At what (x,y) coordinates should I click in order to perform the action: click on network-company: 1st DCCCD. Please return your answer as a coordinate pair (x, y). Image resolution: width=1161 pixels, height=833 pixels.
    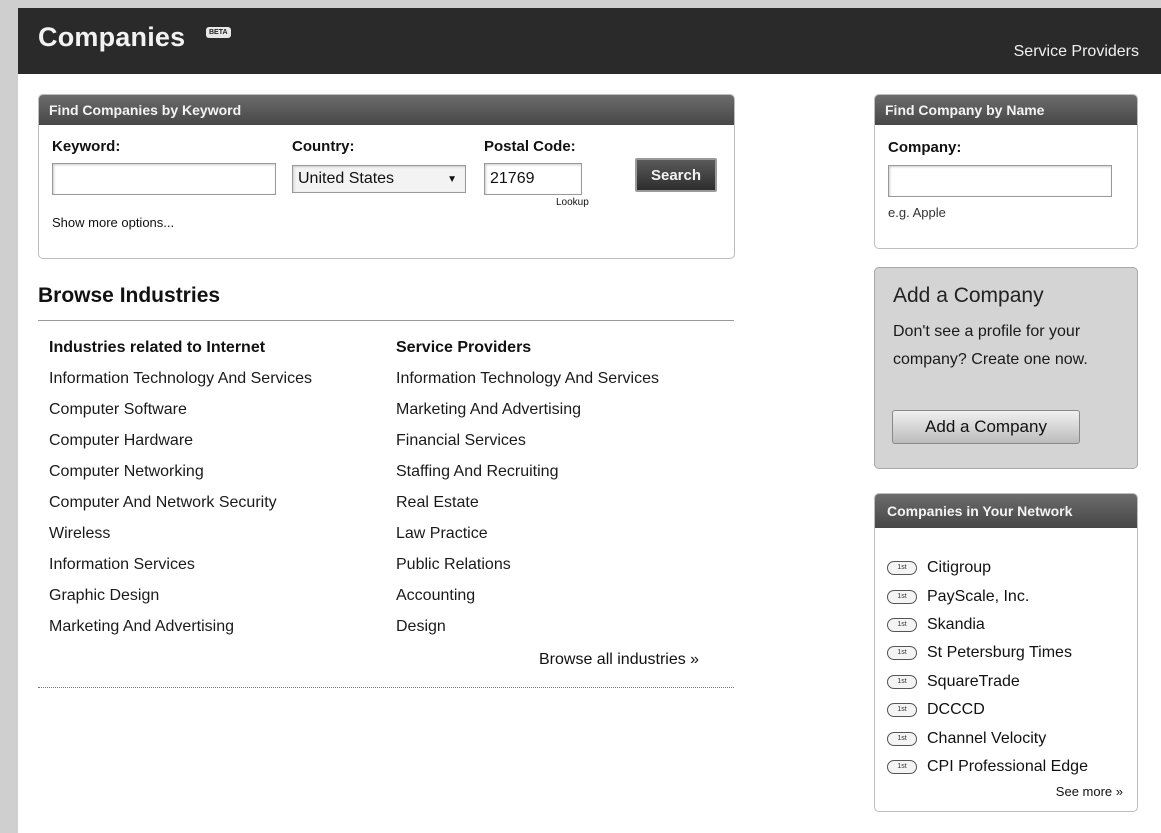
    Looking at the image, I should click on (1011, 710).